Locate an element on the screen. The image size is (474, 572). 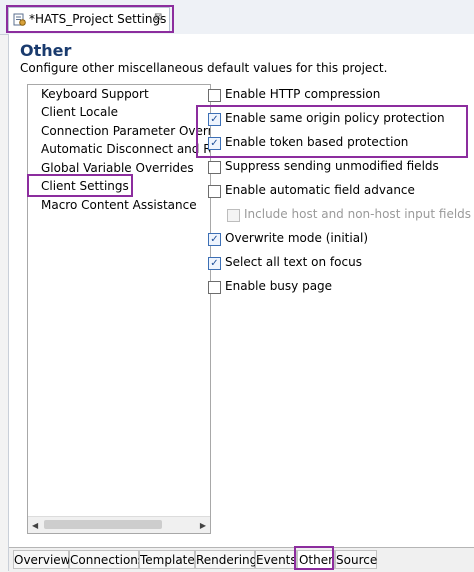
tab-rendering: Rendering is located at coordinates (226, 559).